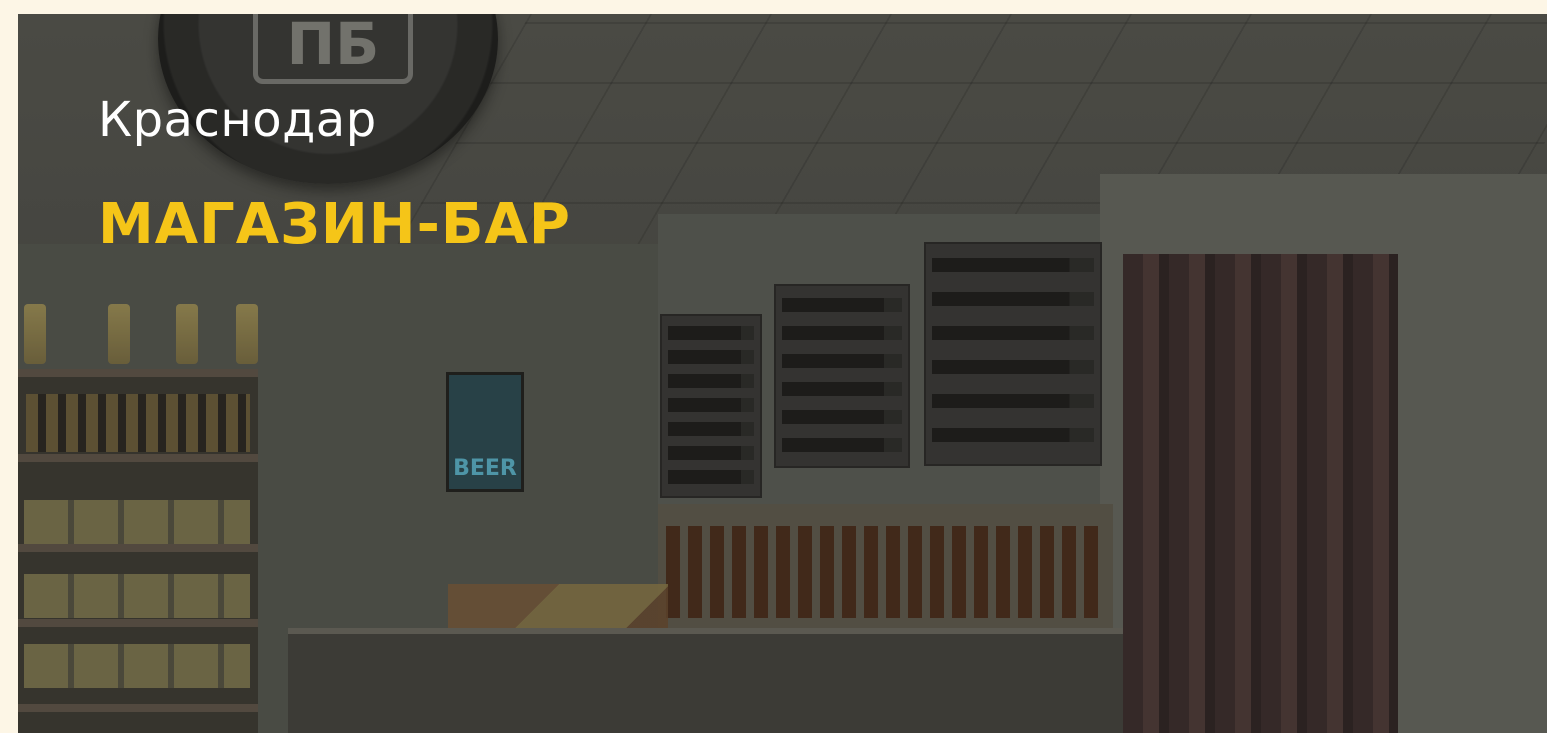 The height and width of the screenshot is (733, 1547). Describe the element at coordinates (334, 224) in the screenshot. I see `page-title: МАГАЗИН-БАР` at that location.